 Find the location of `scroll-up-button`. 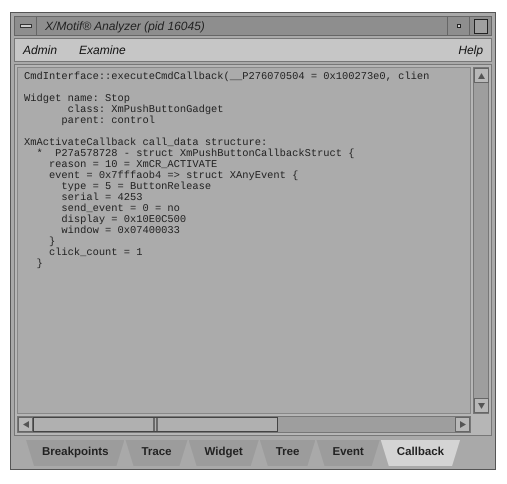

scroll-up-button is located at coordinates (481, 75).